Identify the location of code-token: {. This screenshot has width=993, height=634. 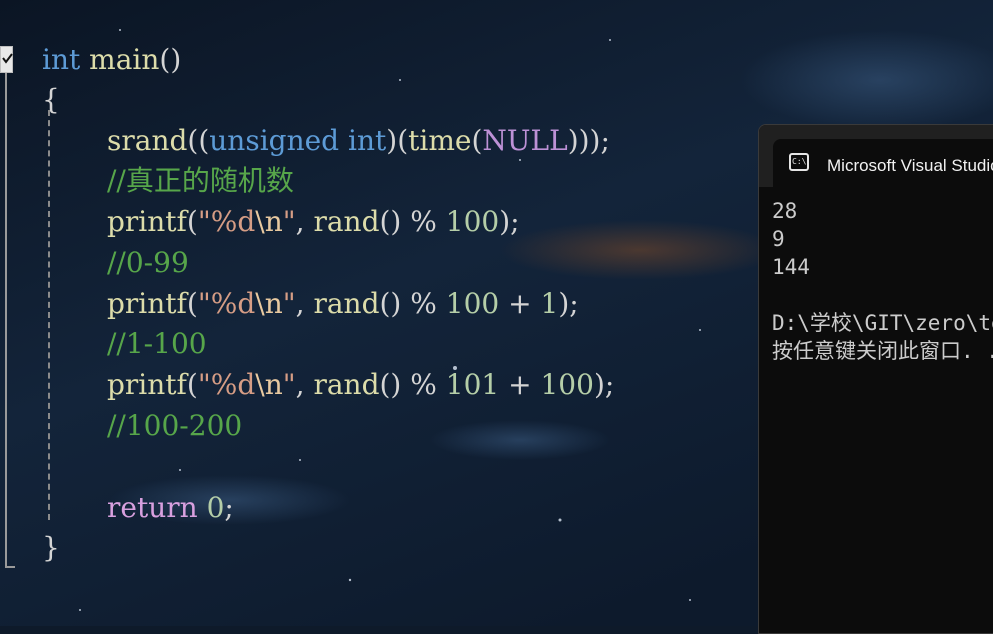
(51, 99).